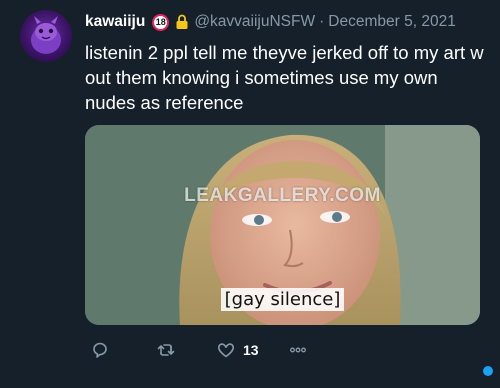 The image size is (500, 388). I want to click on status-dot, so click(488, 371).